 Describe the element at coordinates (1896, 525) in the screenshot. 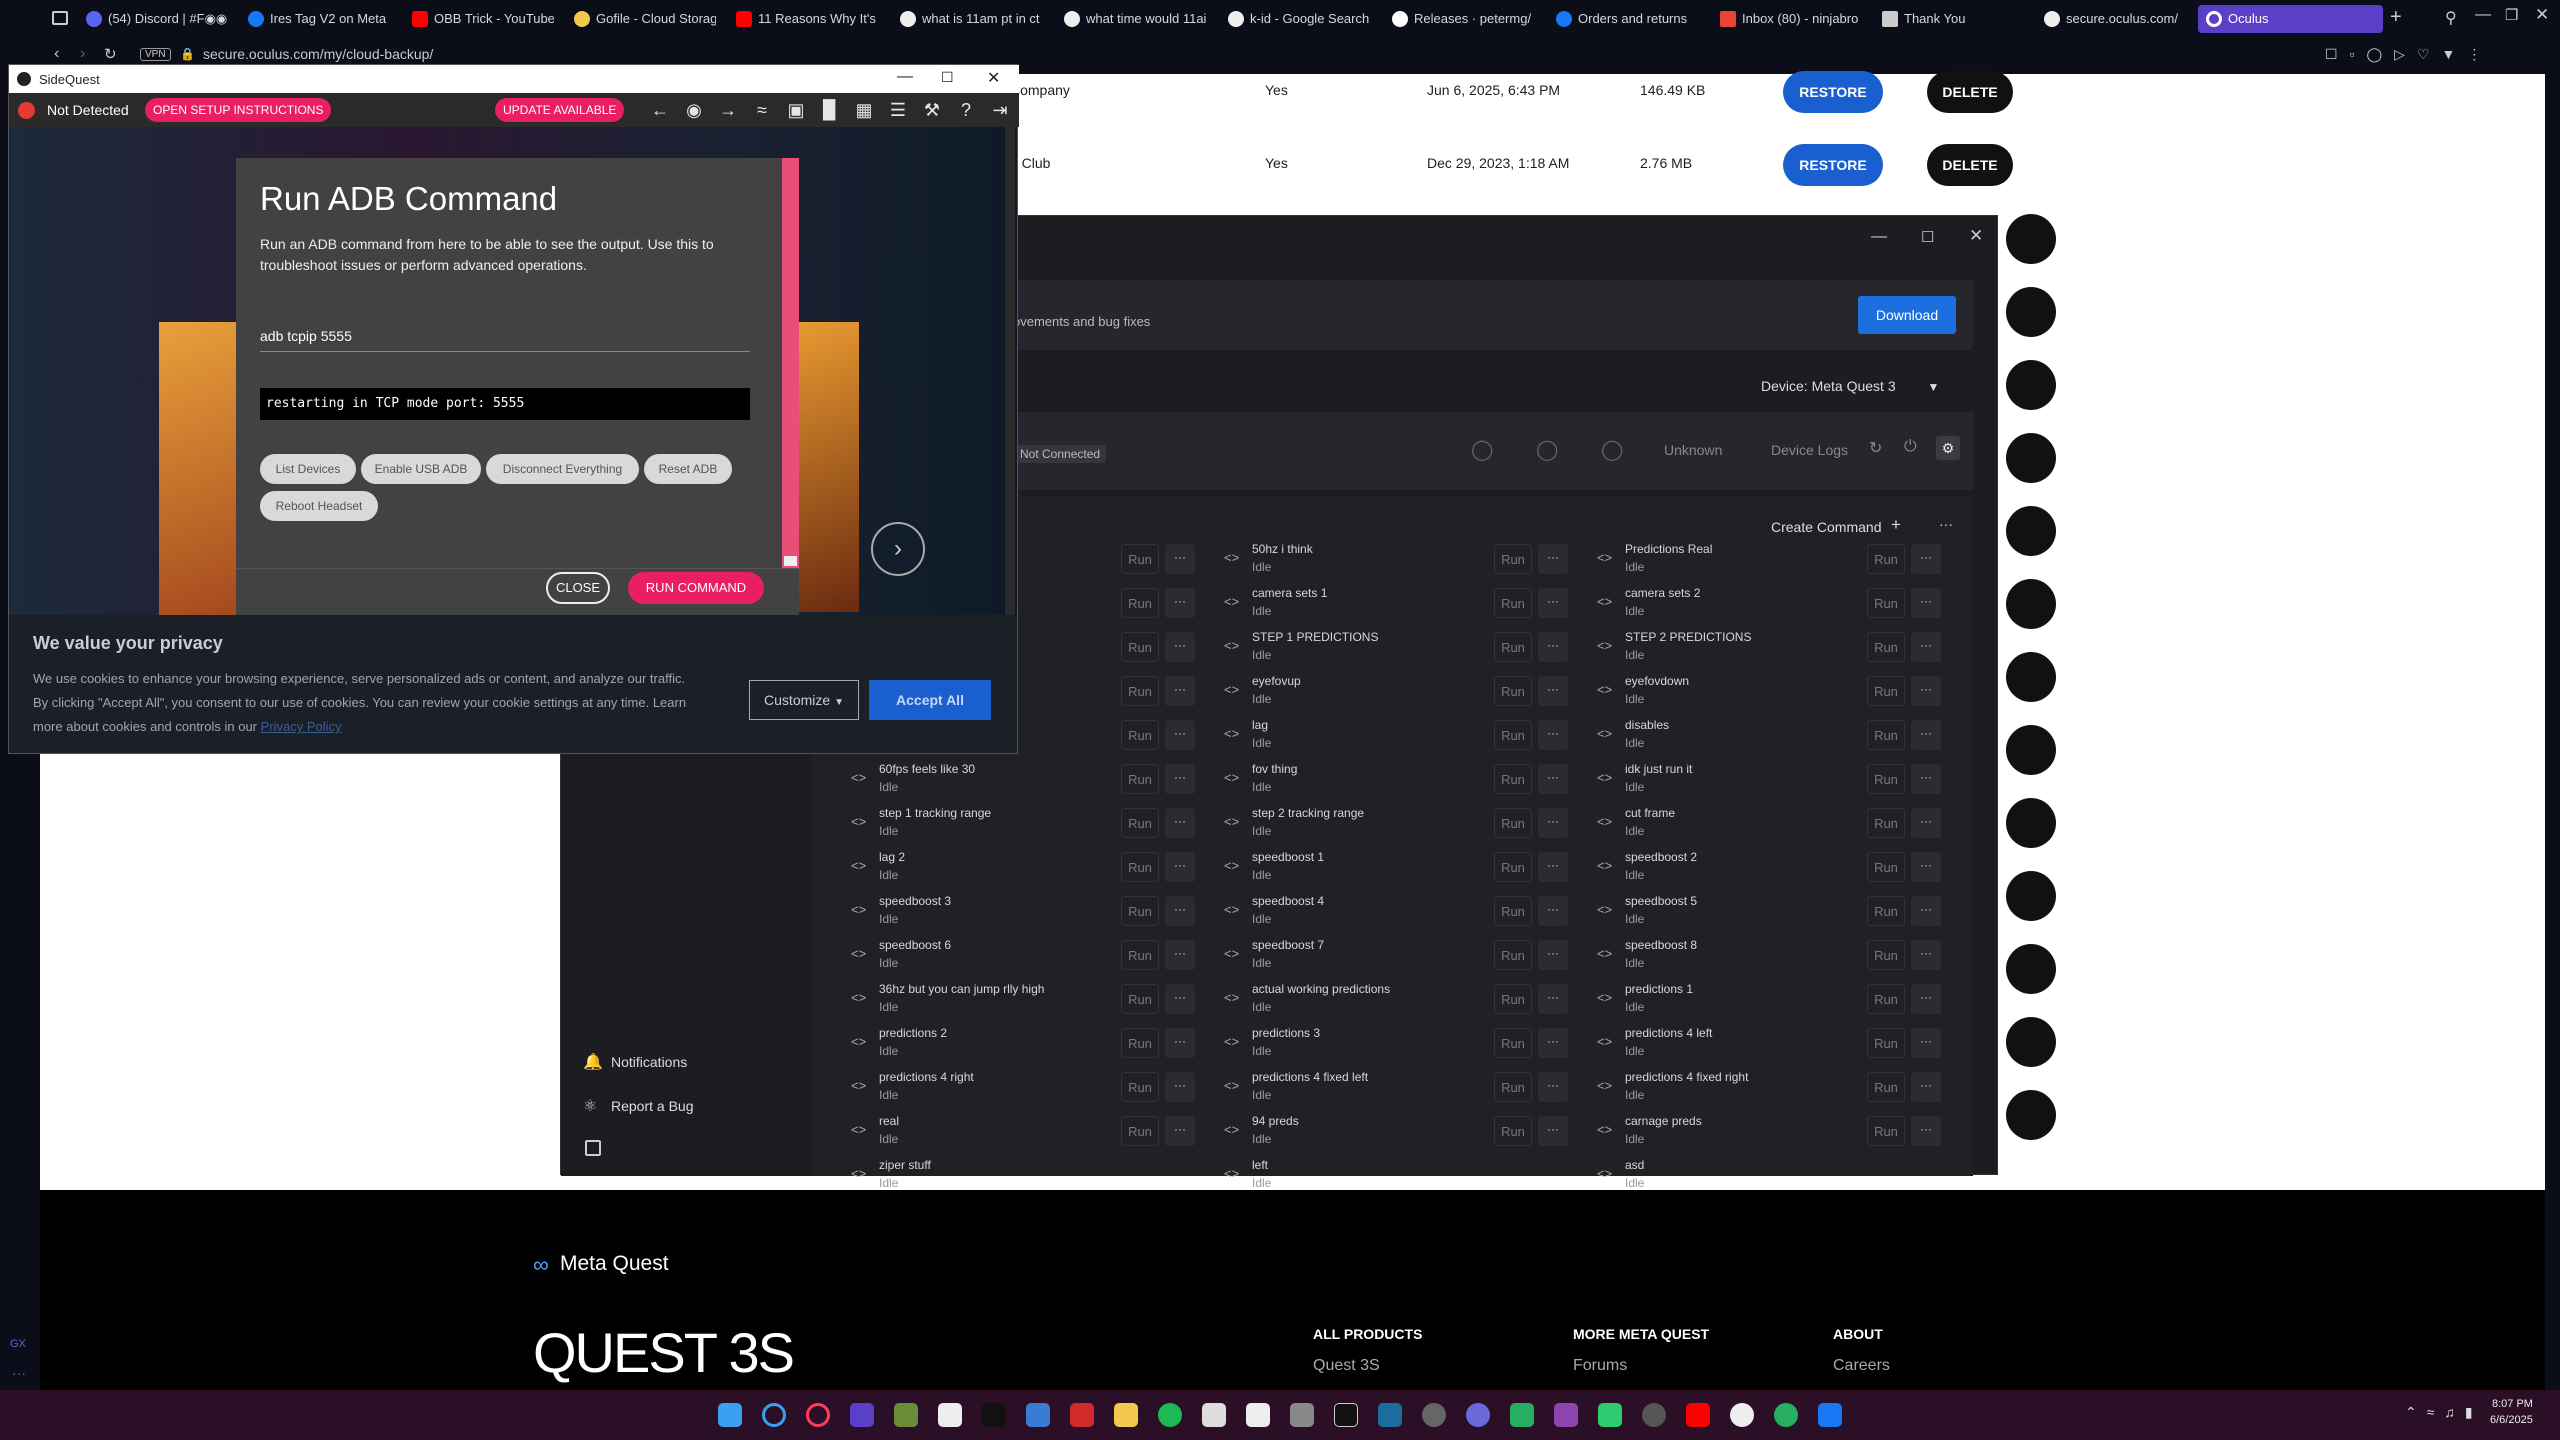

I see `plus-icon: +` at that location.